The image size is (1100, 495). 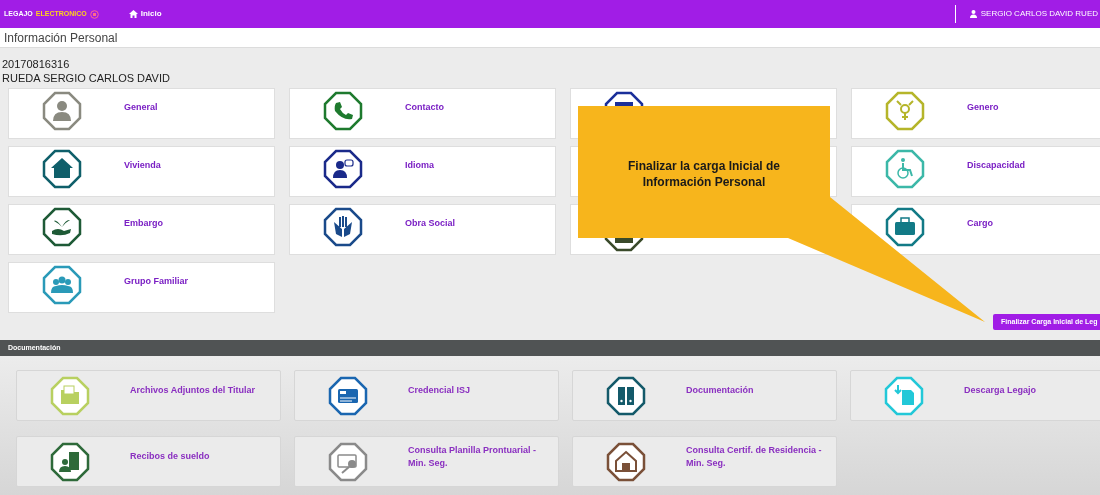 I want to click on callout-text: Finalizar la carga Inicial de Información Personal, so click(x=704, y=174).